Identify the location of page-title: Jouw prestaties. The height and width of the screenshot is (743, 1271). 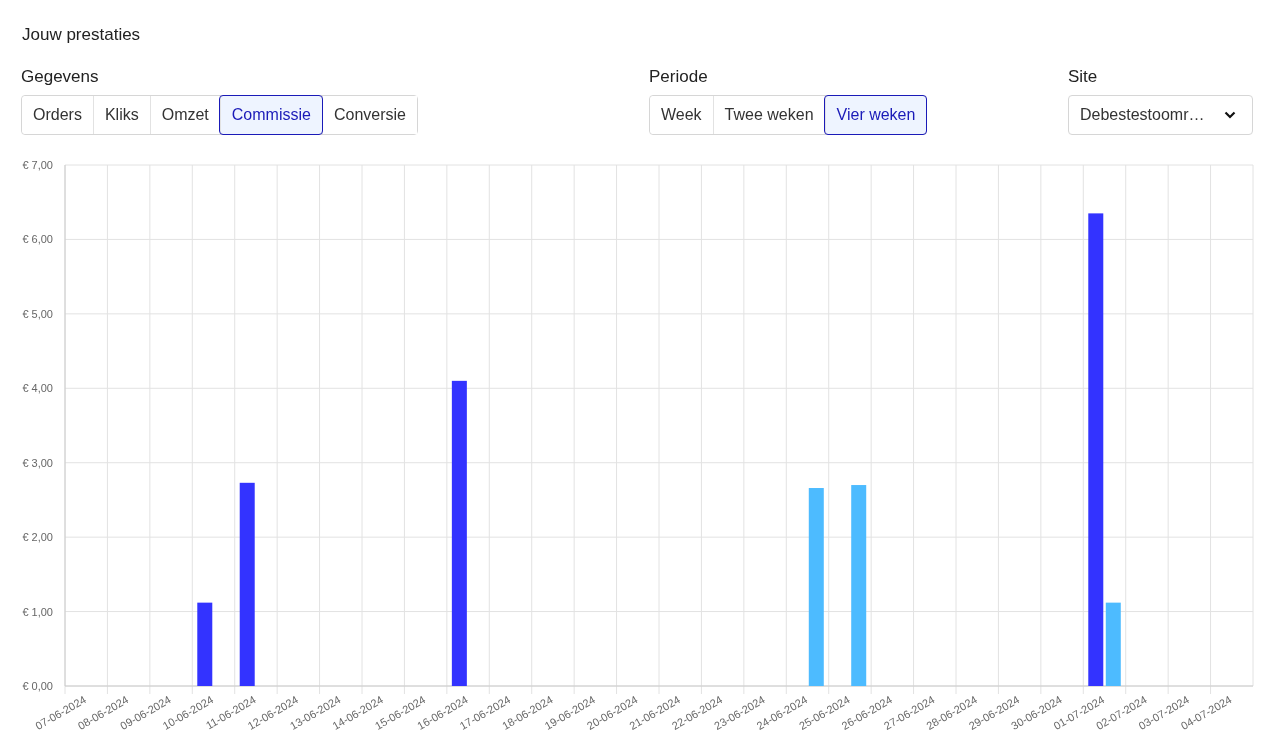
(81, 35).